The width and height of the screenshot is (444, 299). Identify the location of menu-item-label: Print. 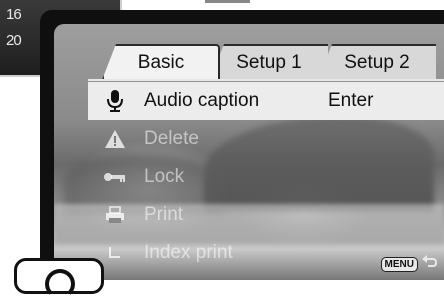
(164, 214).